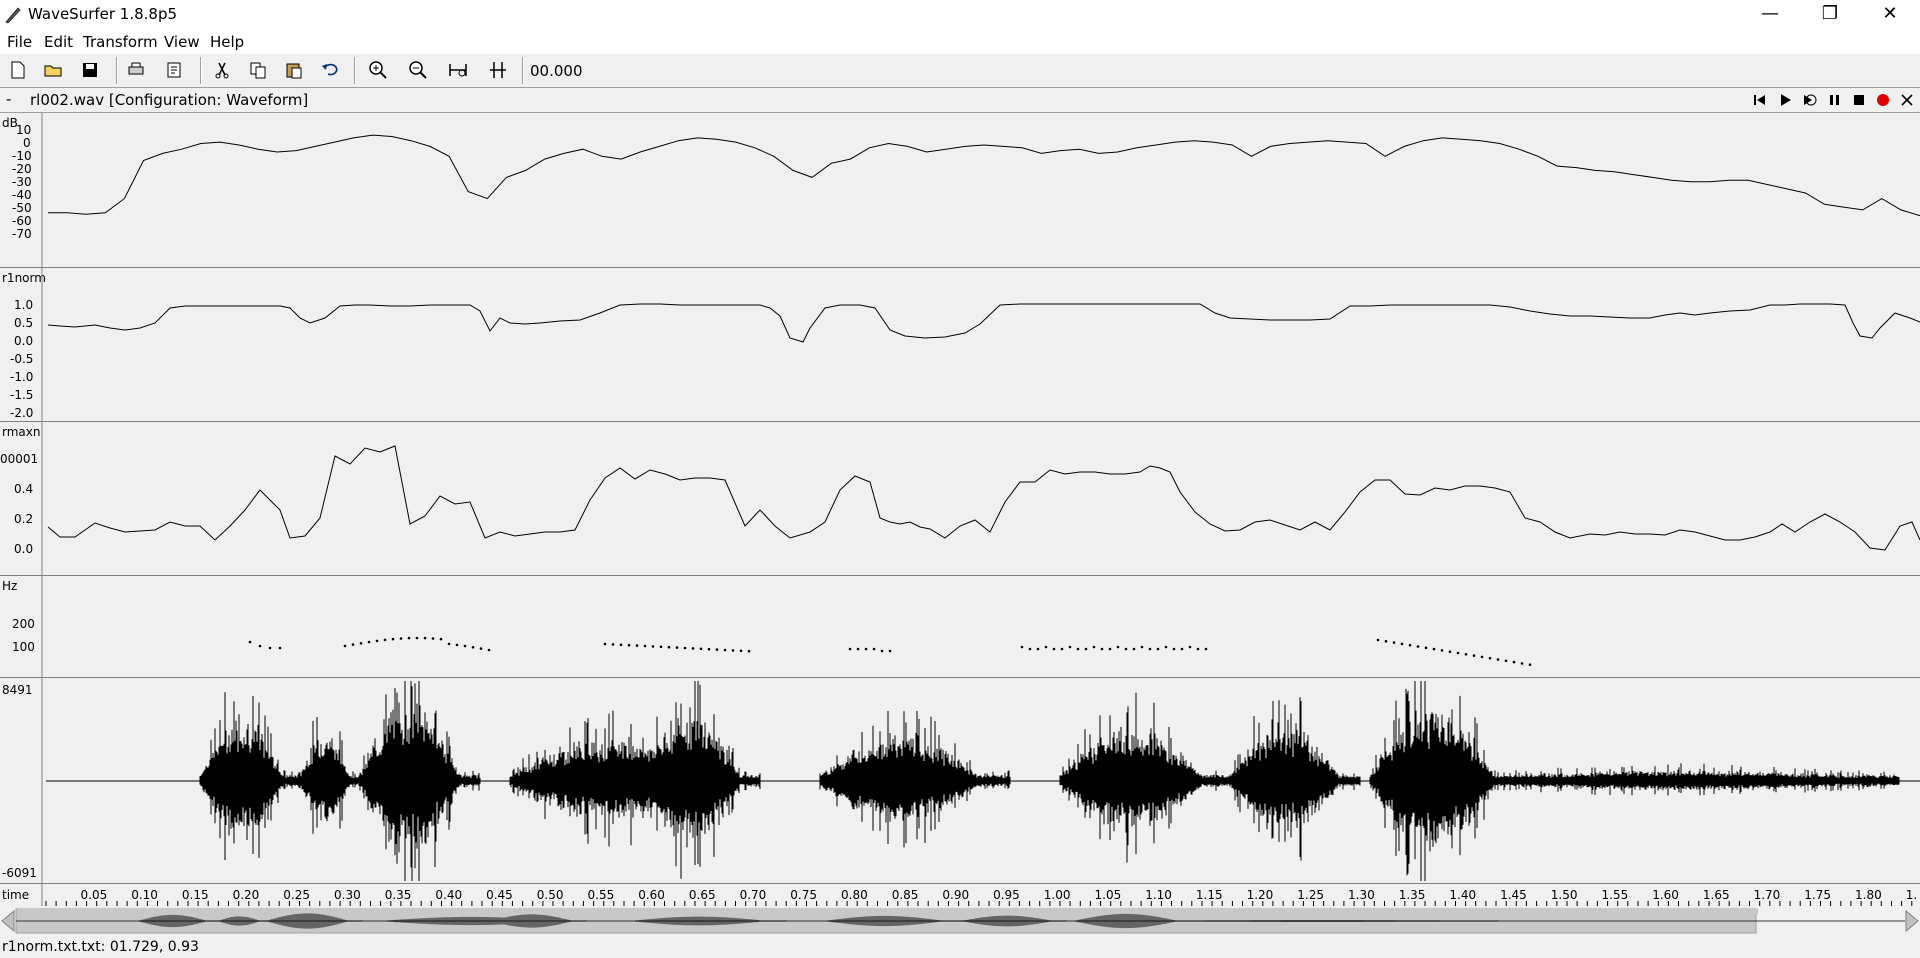  What do you see at coordinates (458, 70) in the screenshot?
I see `zoom-all-icon` at bounding box center [458, 70].